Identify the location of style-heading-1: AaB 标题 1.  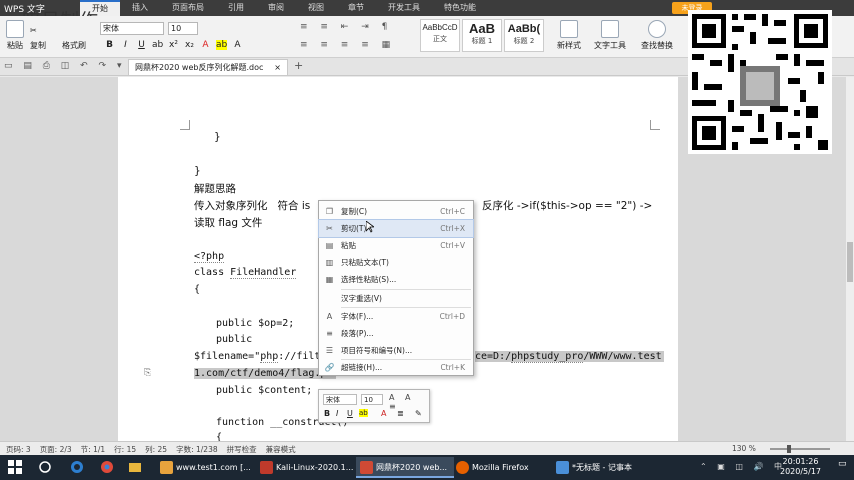
(482, 35).